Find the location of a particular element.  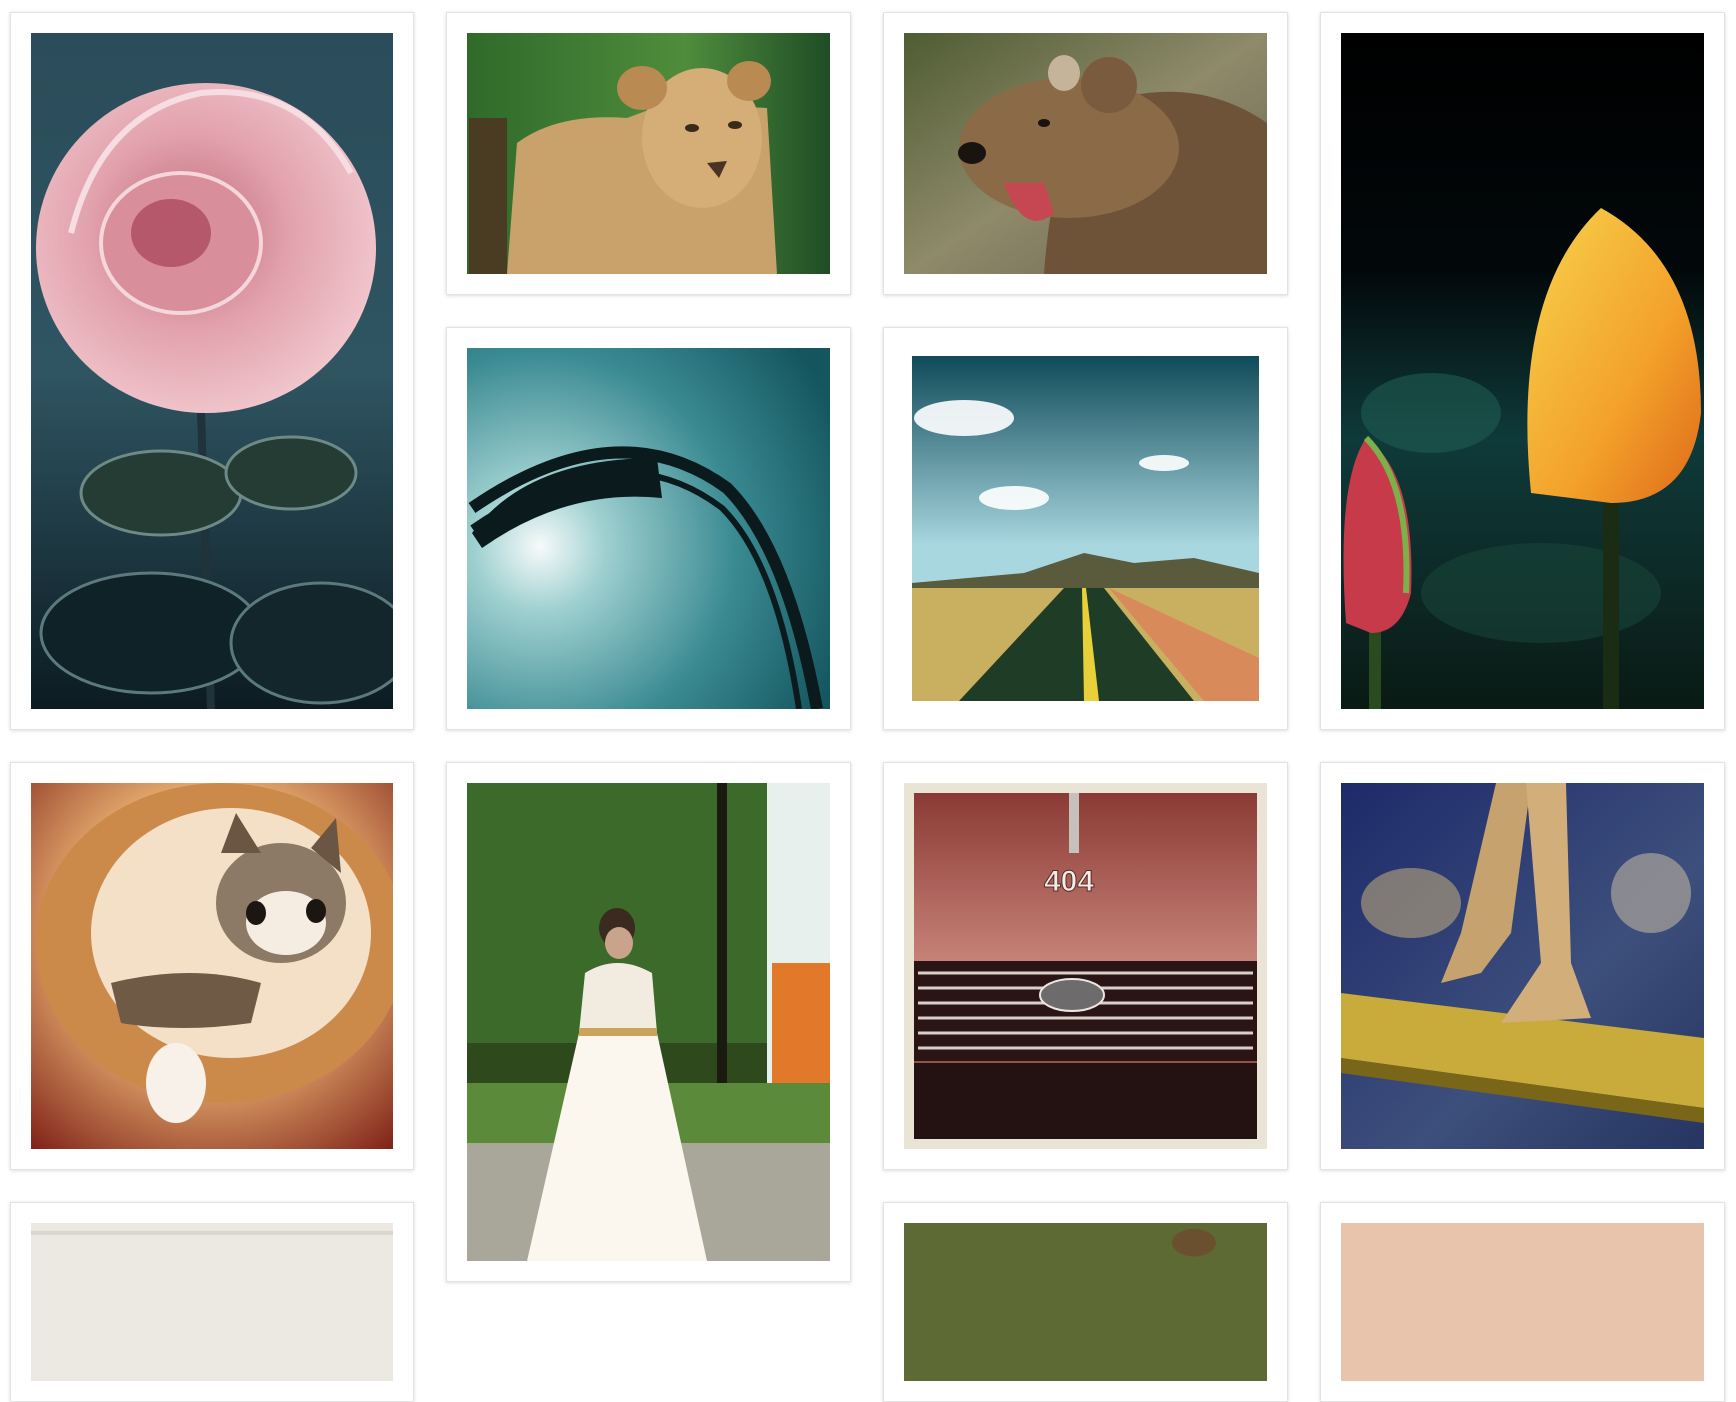

bear-photo is located at coordinates (1085, 153).